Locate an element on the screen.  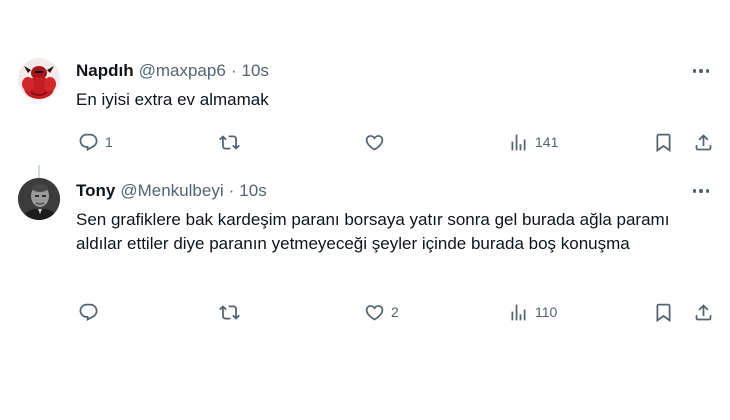
author-name: Napdıh is located at coordinates (105, 71).